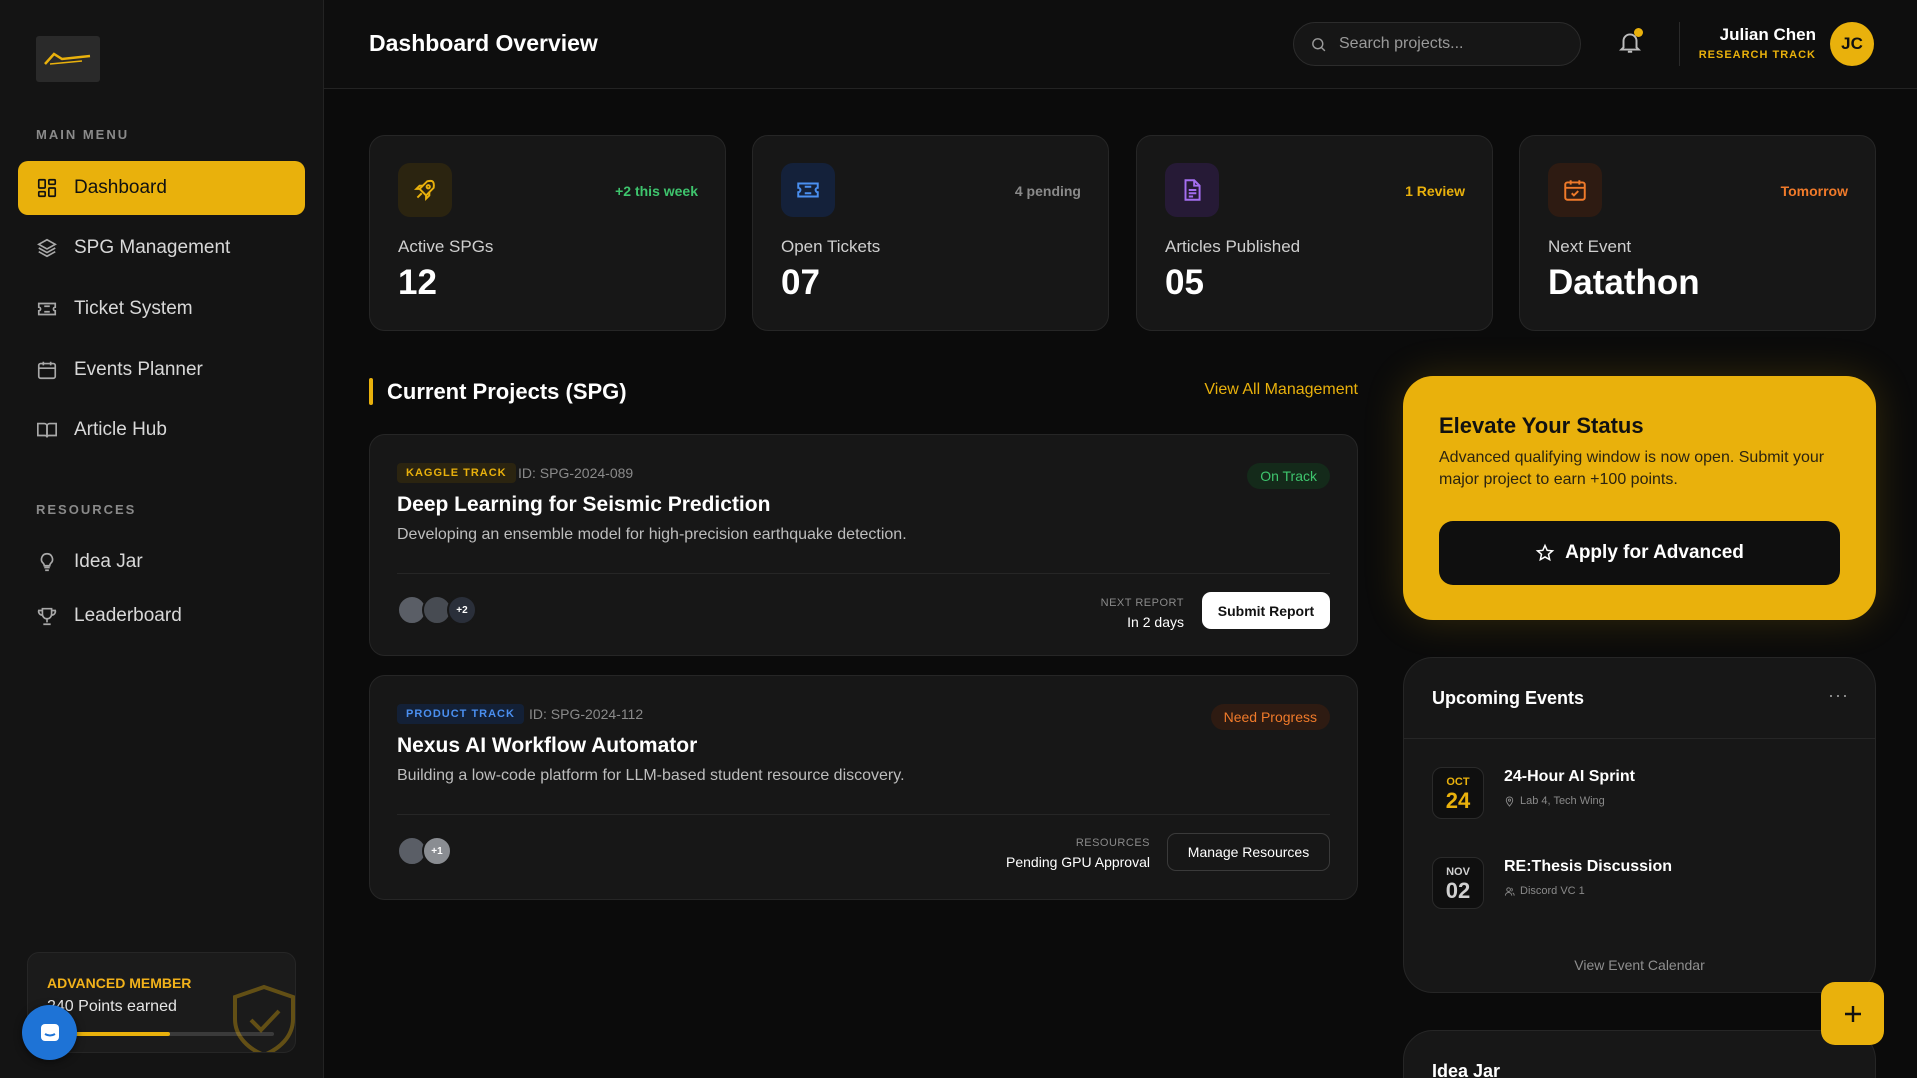 Image resolution: width=1917 pixels, height=1078 pixels. I want to click on sidebar-item-leaderboard: Leaderboard, so click(161, 616).